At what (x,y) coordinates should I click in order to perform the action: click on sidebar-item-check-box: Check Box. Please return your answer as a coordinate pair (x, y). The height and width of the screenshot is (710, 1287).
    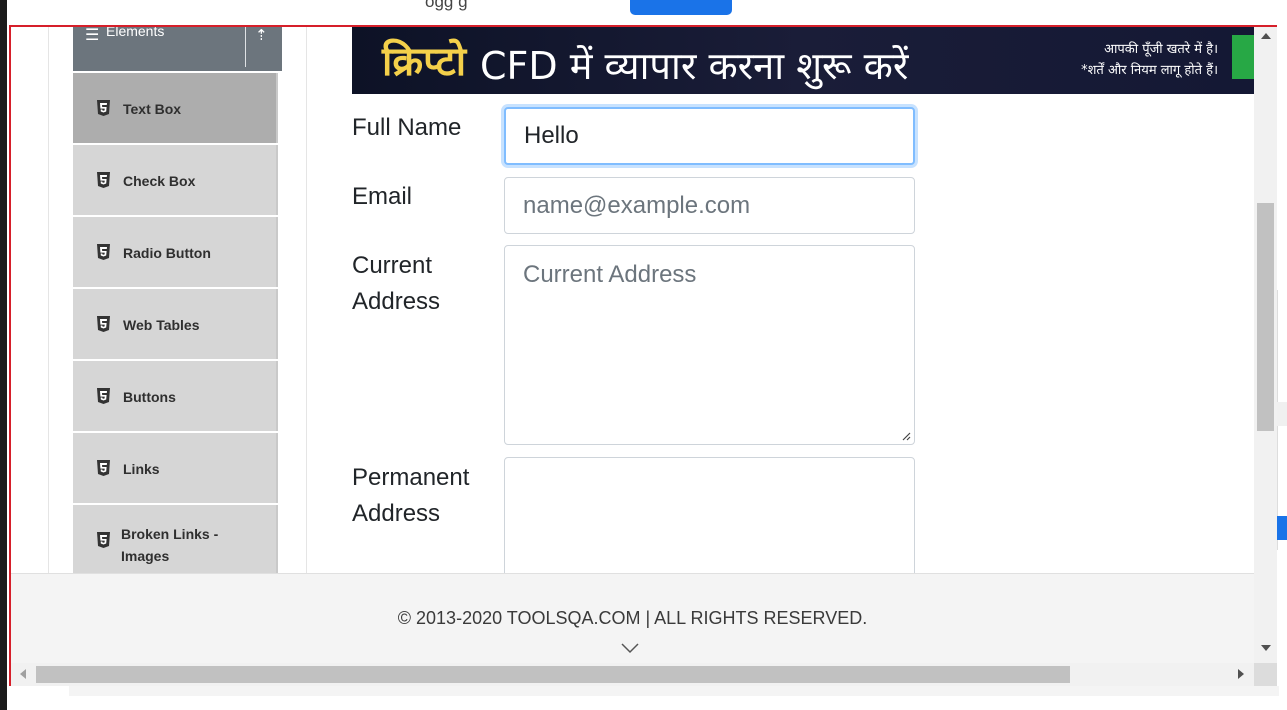
    Looking at the image, I should click on (175, 180).